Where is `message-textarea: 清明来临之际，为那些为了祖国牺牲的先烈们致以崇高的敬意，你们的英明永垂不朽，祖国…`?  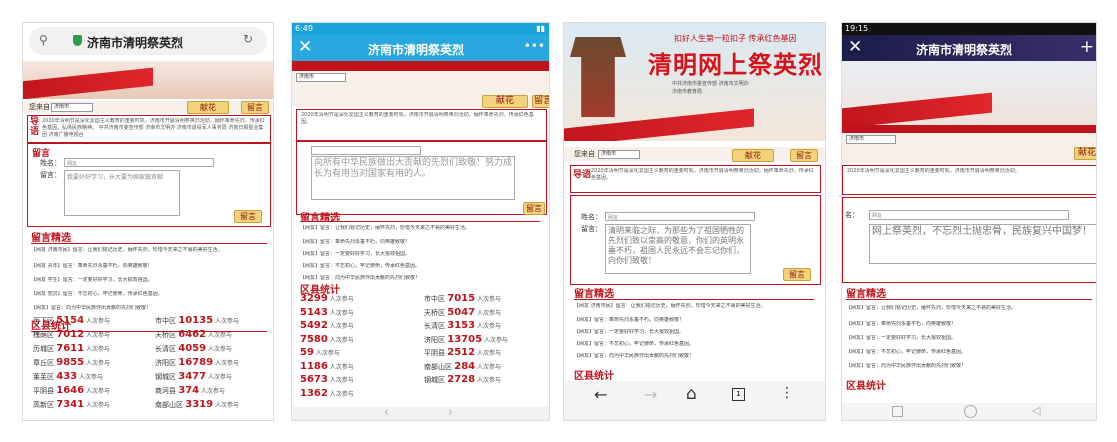 message-textarea: 清明来临之际，为那些为了祖国牺牲的先烈们致以崇高的敬意，你们的英明永垂不朽，祖国… is located at coordinates (678, 249).